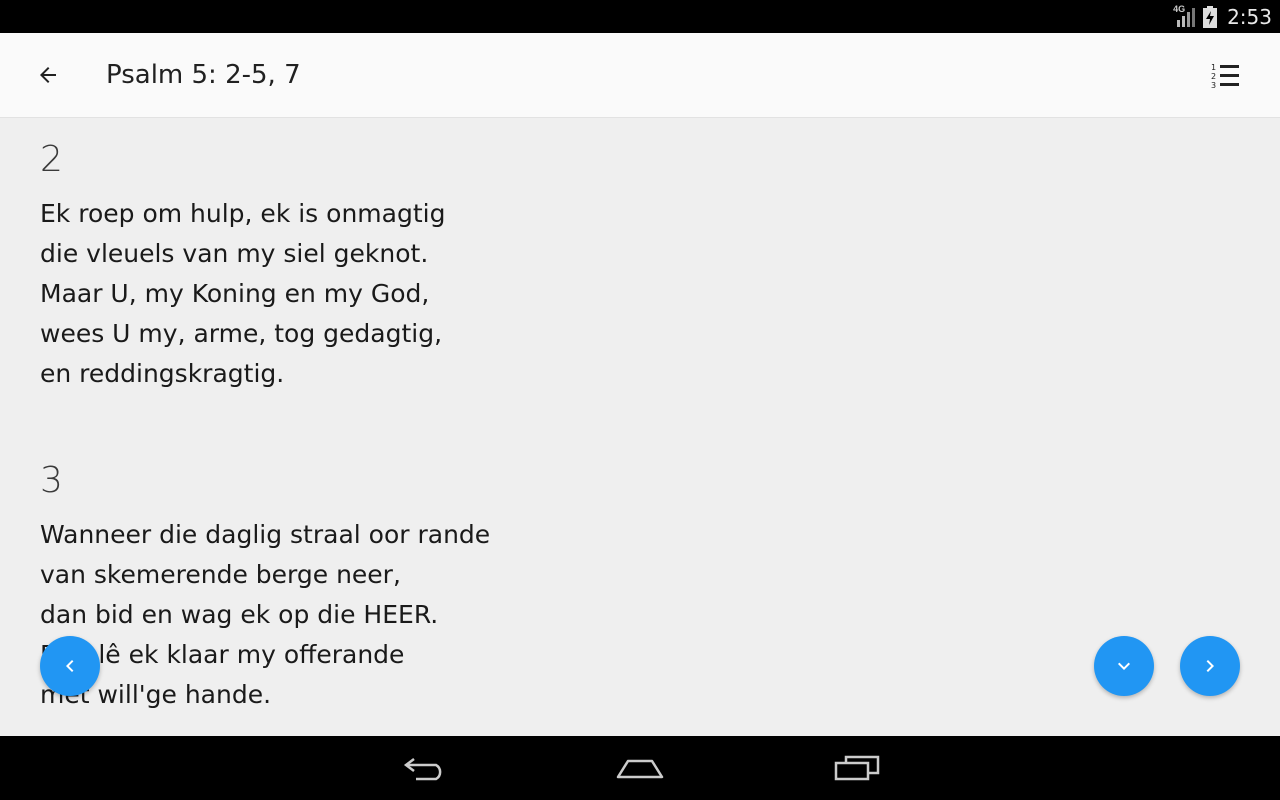  Describe the element at coordinates (640, 75) in the screenshot. I see `app-bar: Psalm 5: 2-5, 7 1 2 3` at that location.